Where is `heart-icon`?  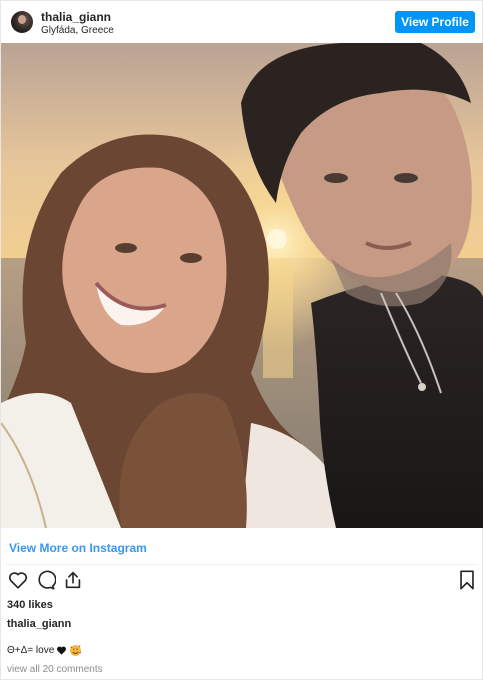 heart-icon is located at coordinates (18, 580).